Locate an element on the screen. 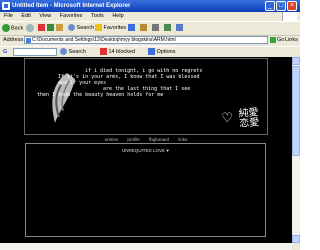  blocked-icon is located at coordinates (103, 52).